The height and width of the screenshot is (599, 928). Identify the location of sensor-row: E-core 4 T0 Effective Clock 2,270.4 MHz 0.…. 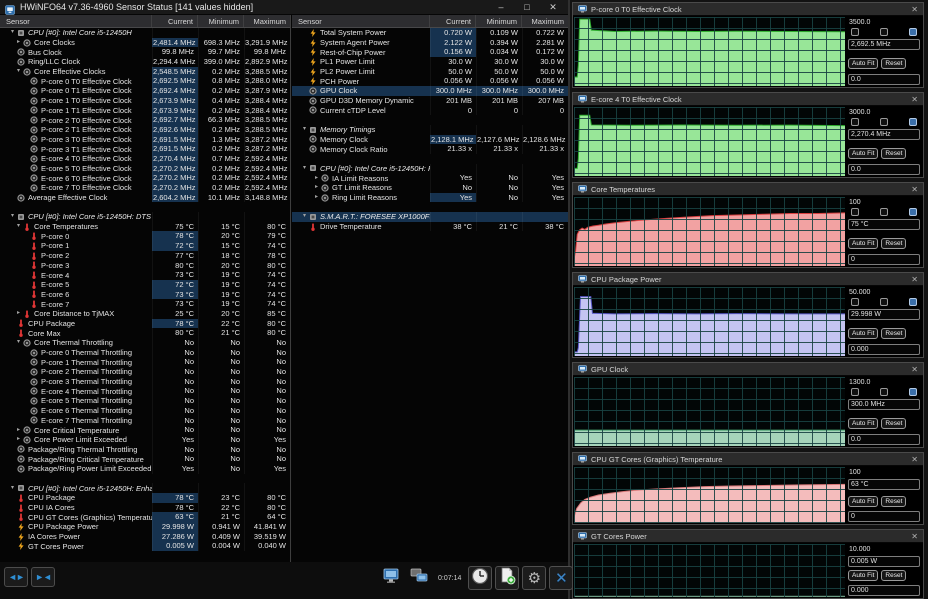
(145, 158).